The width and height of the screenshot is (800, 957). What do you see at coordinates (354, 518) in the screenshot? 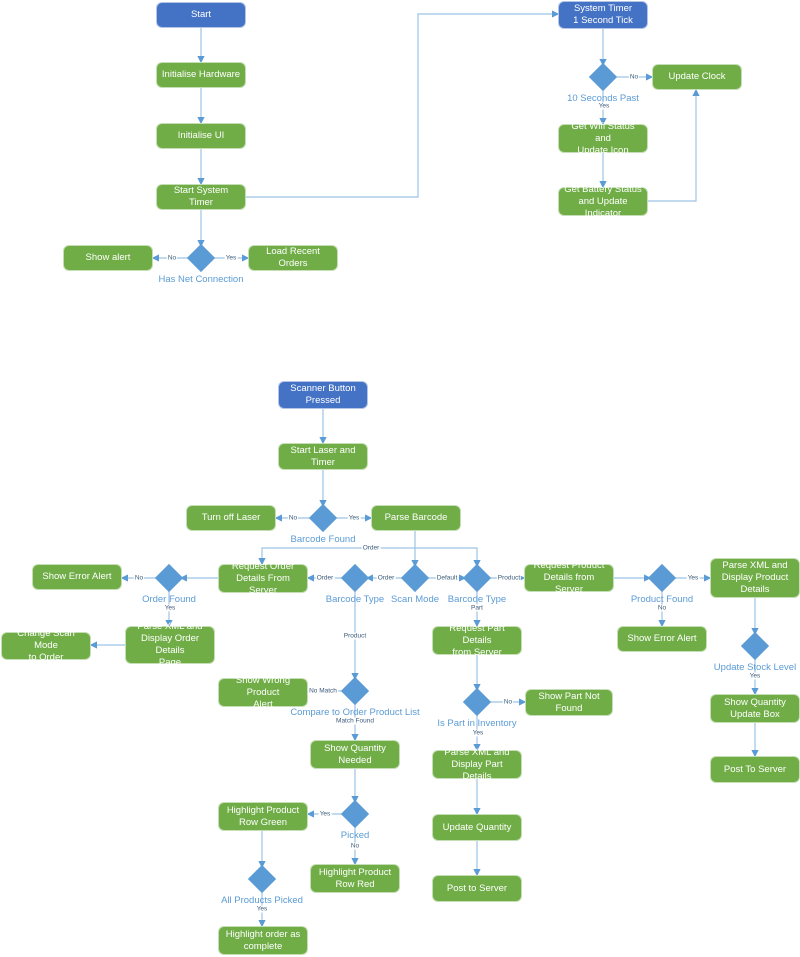
I see `edge-label-bf-yes: Yes` at bounding box center [354, 518].